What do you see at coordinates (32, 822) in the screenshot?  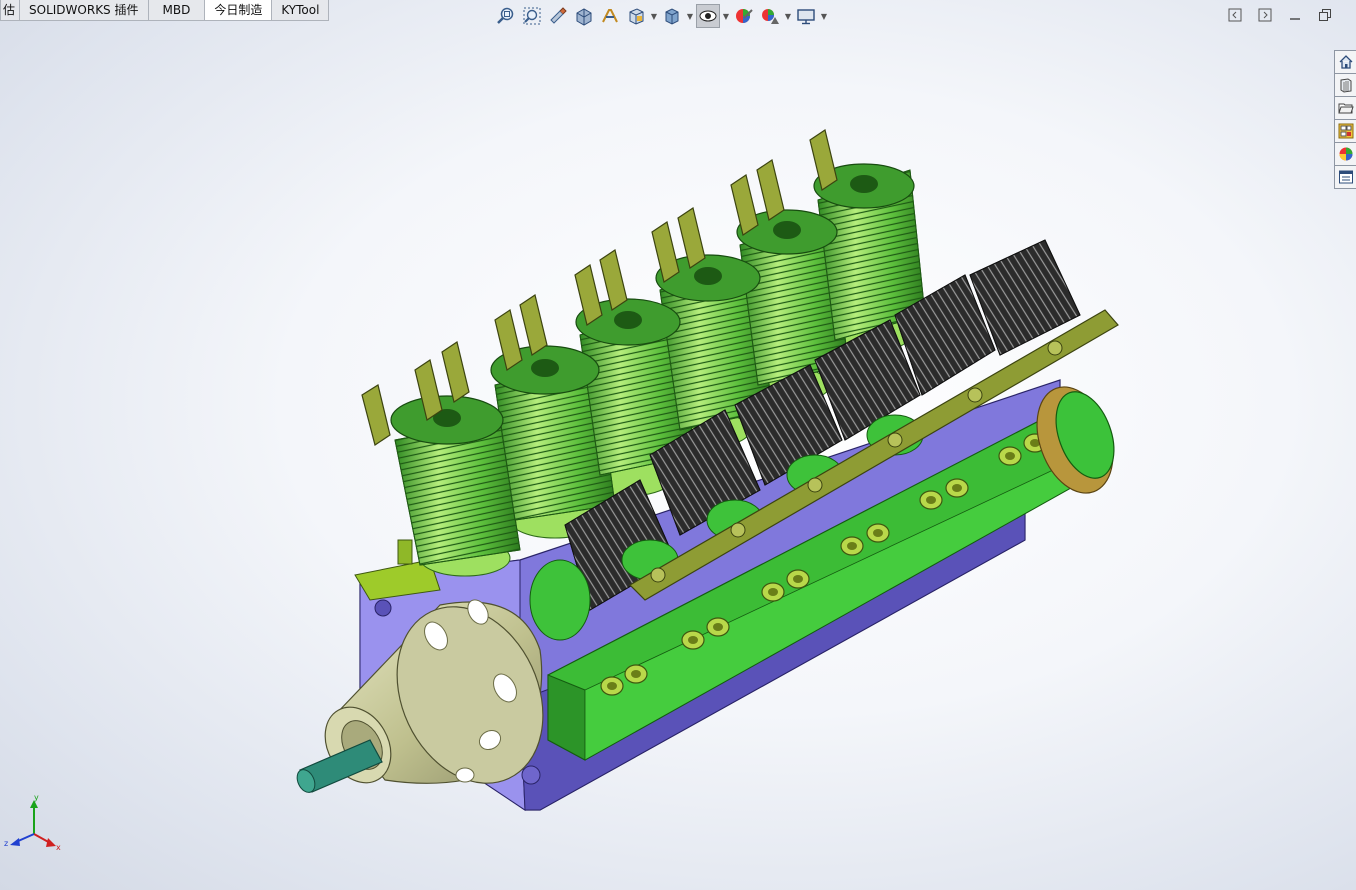 I see `reference-triad: y x z` at bounding box center [32, 822].